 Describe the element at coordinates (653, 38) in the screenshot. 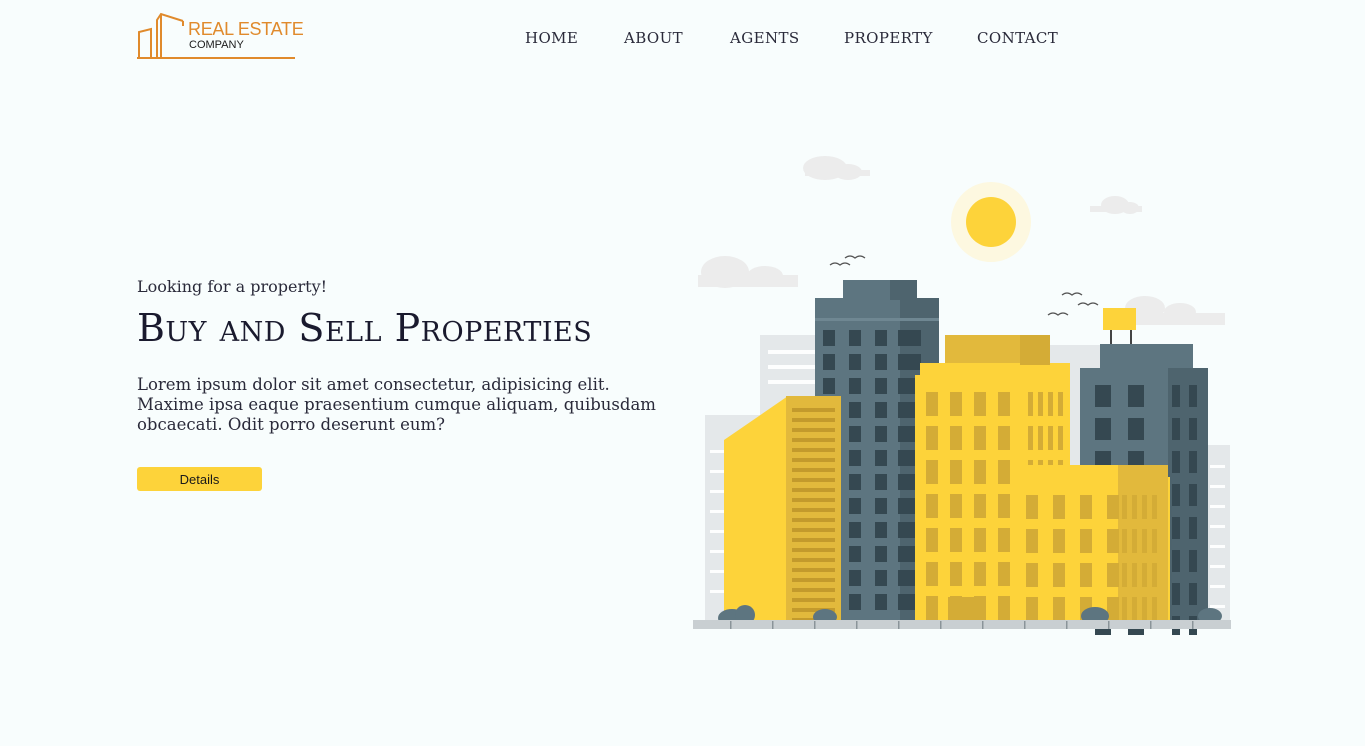

I see `nav-about: ABOUT` at that location.